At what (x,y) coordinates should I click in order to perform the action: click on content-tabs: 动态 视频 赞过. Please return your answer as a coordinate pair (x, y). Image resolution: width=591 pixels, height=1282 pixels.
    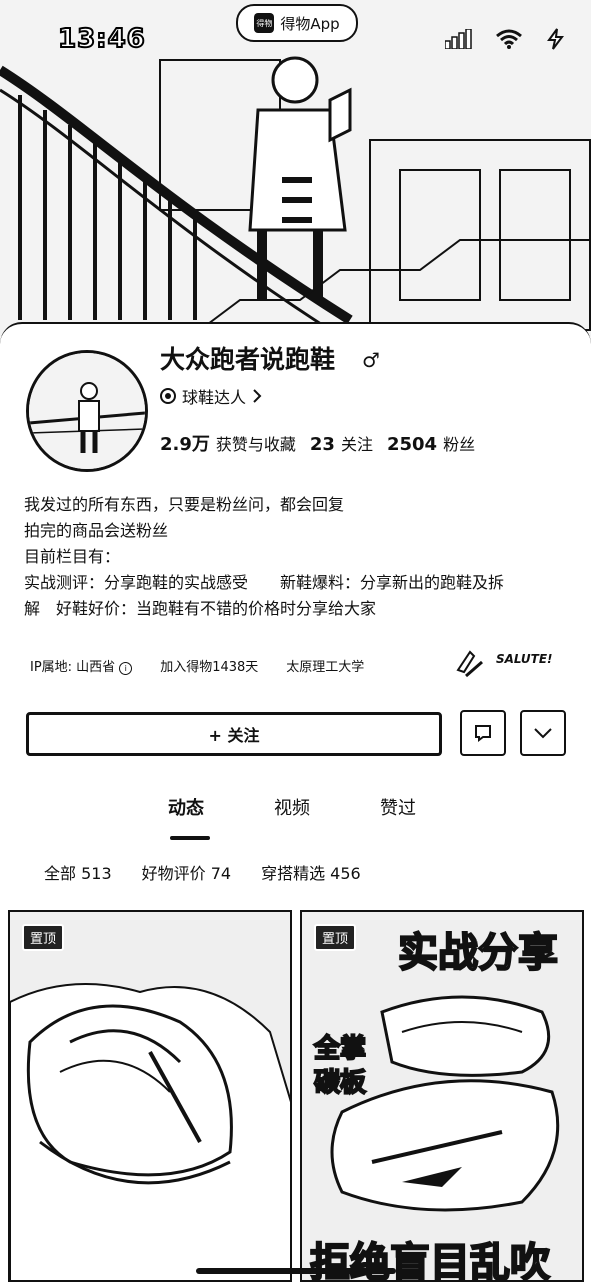
    Looking at the image, I should click on (295, 820).